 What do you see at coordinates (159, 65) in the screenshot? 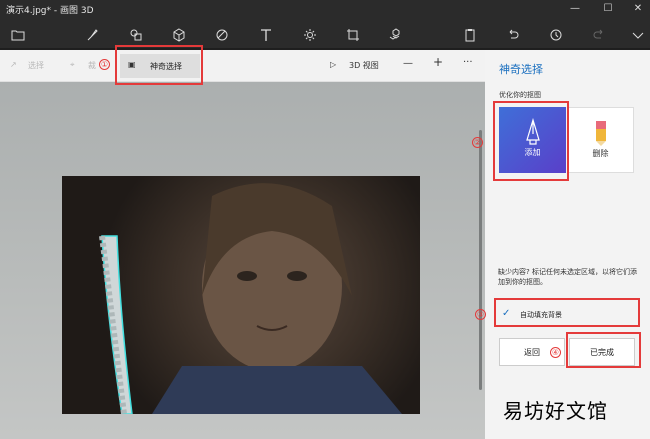
I see `highlight-magic-select` at bounding box center [159, 65].